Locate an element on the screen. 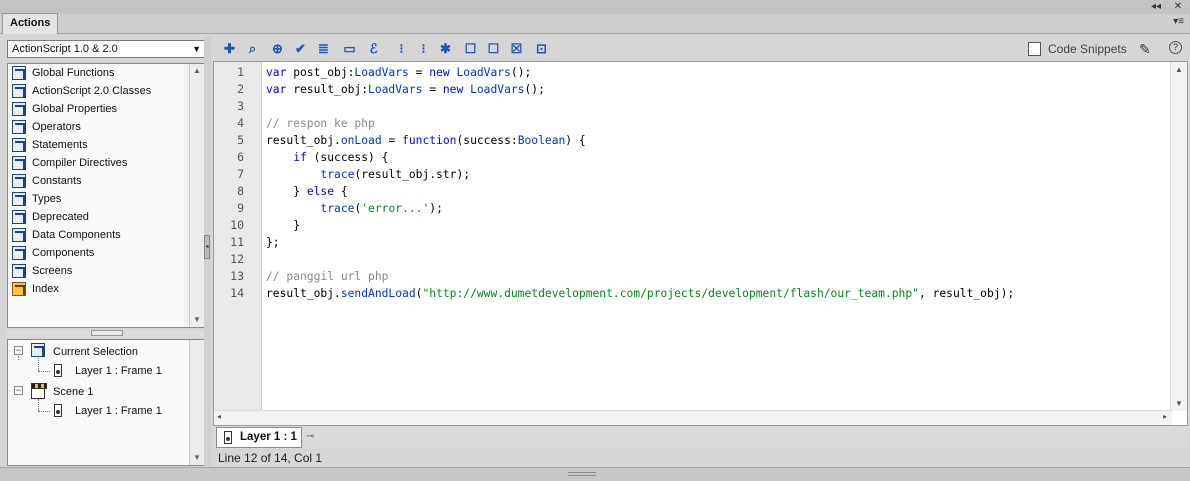  toolbox-item: Deprecated is located at coordinates (96, 217).